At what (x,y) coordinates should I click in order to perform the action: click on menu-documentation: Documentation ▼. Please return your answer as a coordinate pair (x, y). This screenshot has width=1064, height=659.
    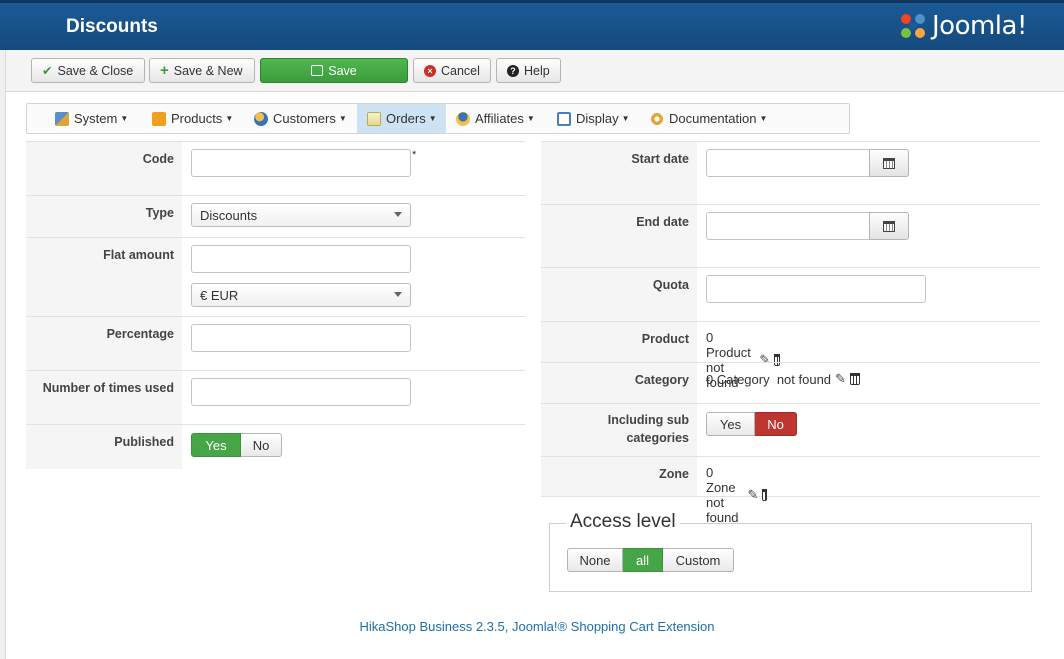
    Looking at the image, I should click on (708, 118).